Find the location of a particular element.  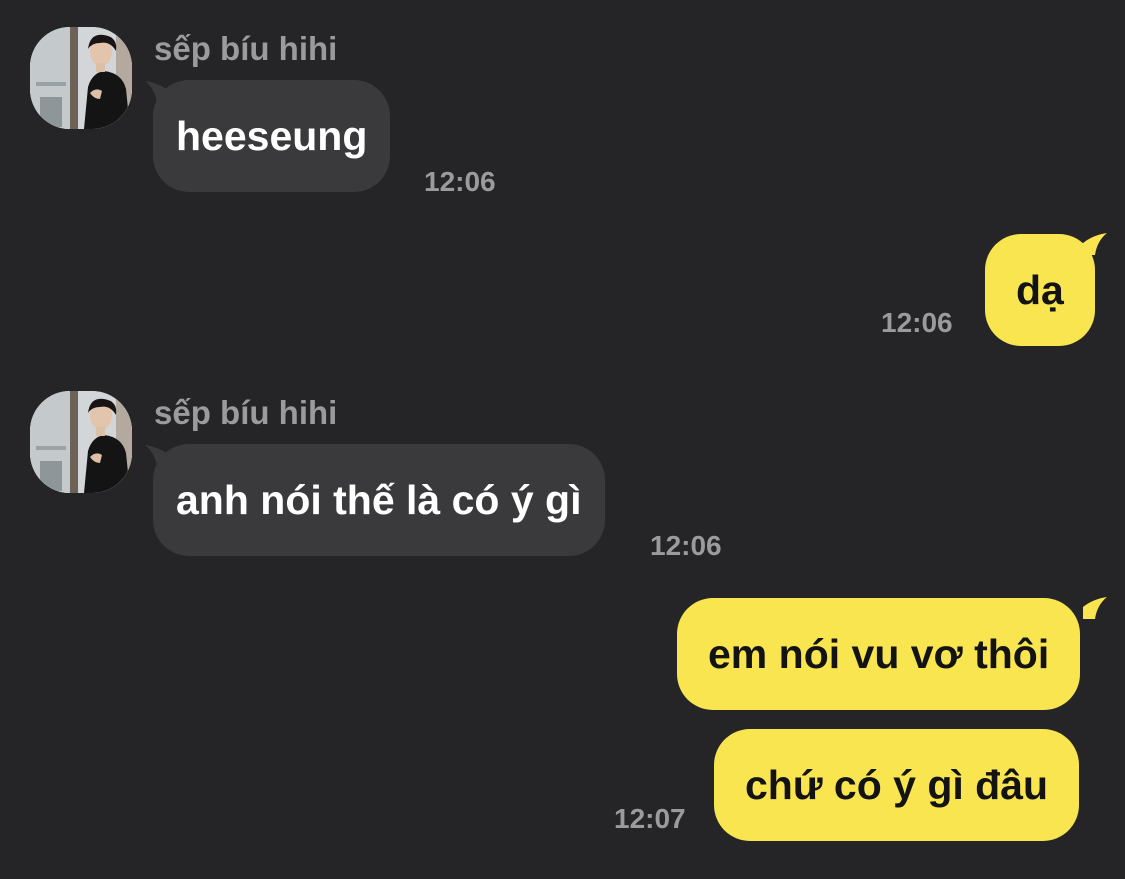

message-bubble-outgoing: chứ có ý gì đâu is located at coordinates (897, 785).